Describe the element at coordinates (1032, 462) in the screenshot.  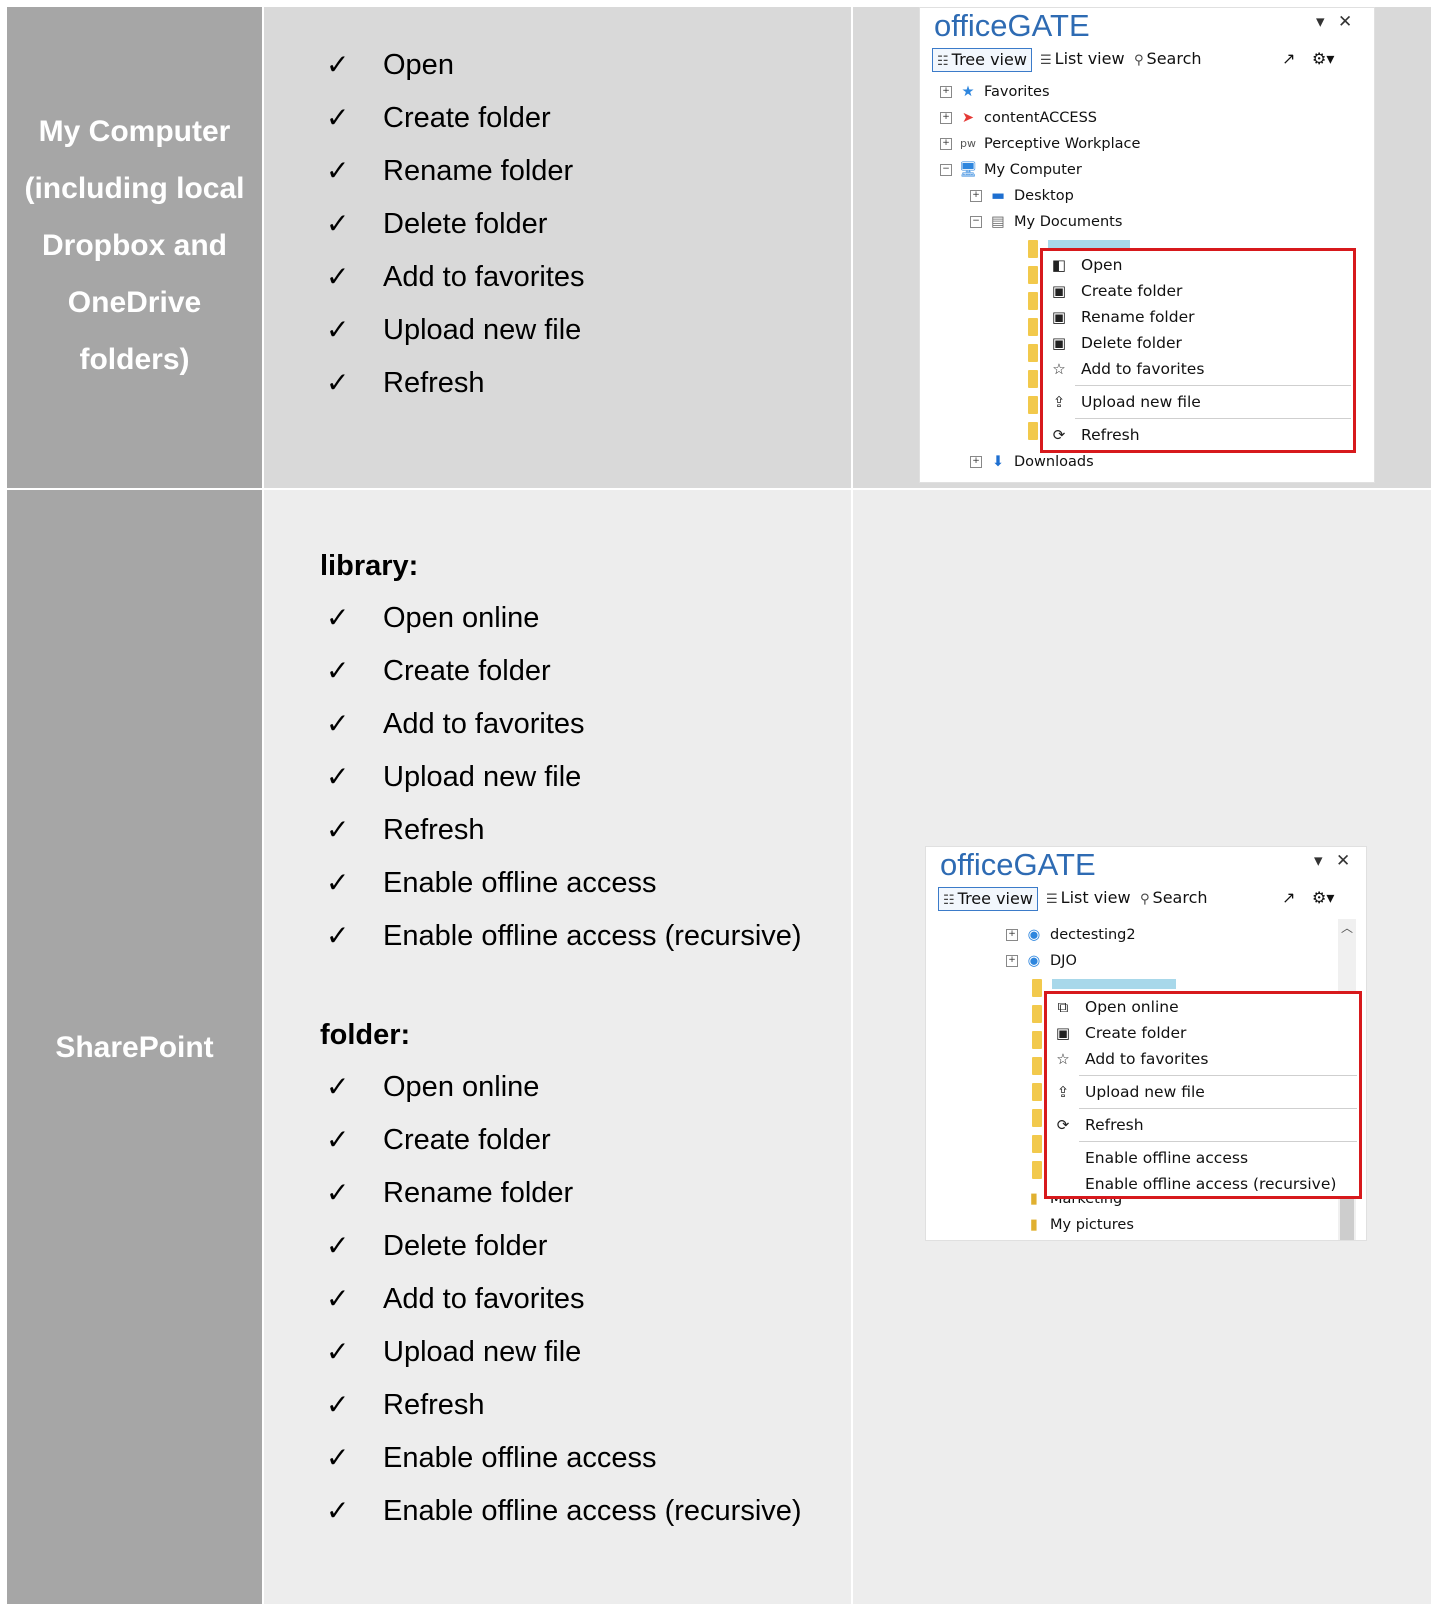
I see `tree-node-downloads: + ⬇ Downloads` at that location.